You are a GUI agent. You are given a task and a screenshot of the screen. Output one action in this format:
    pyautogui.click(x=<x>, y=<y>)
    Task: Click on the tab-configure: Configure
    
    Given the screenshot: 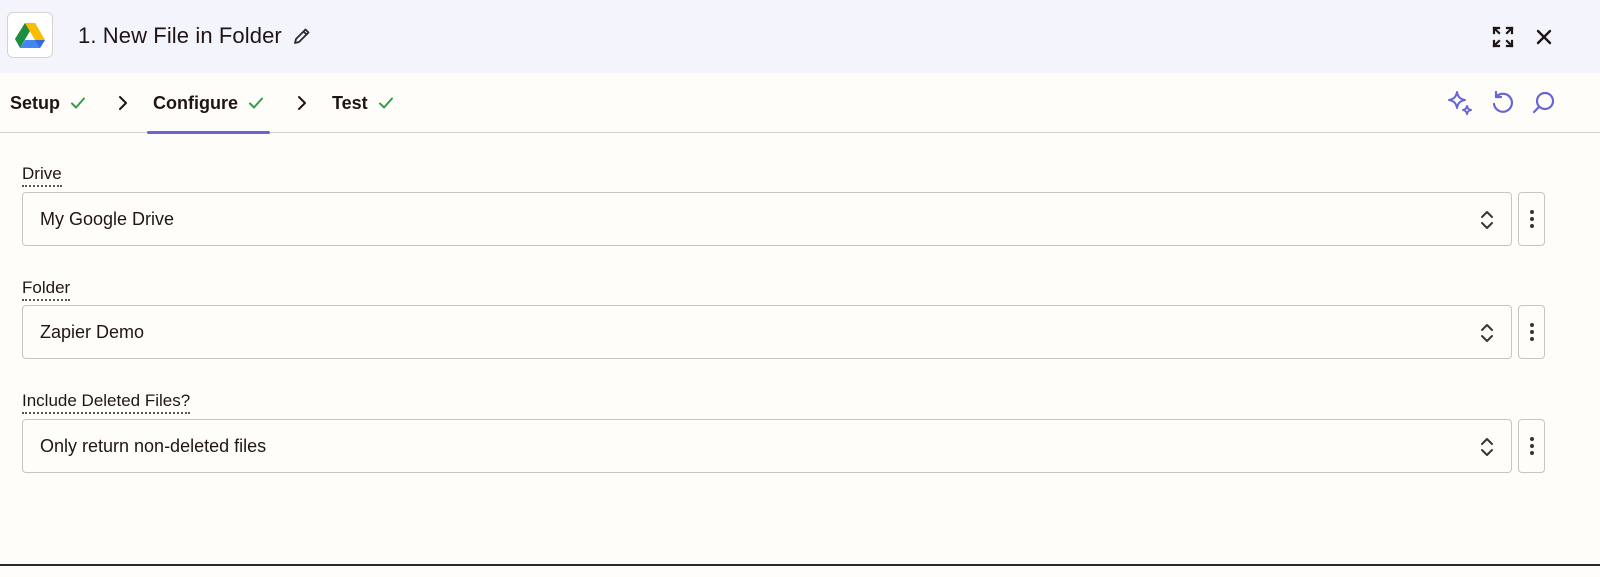 What is the action you would take?
    pyautogui.click(x=208, y=103)
    